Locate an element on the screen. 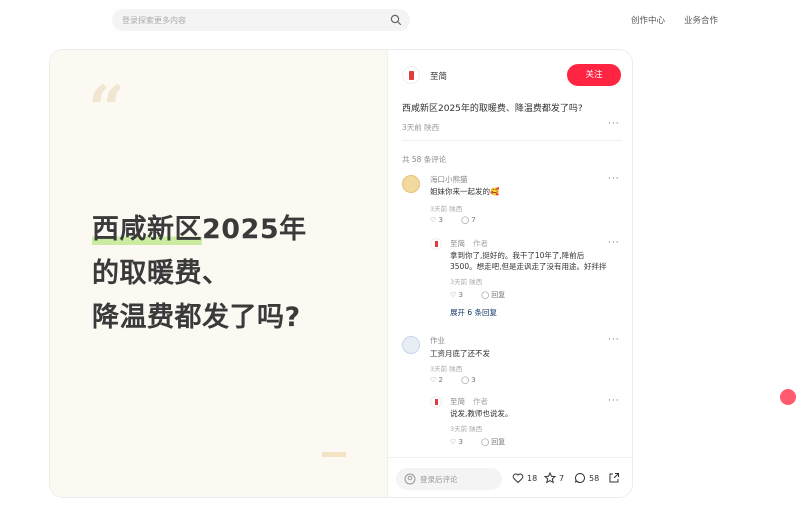 This screenshot has height=508, width=800. cover-title-line2: 的取暖费、 is located at coordinates (161, 273).